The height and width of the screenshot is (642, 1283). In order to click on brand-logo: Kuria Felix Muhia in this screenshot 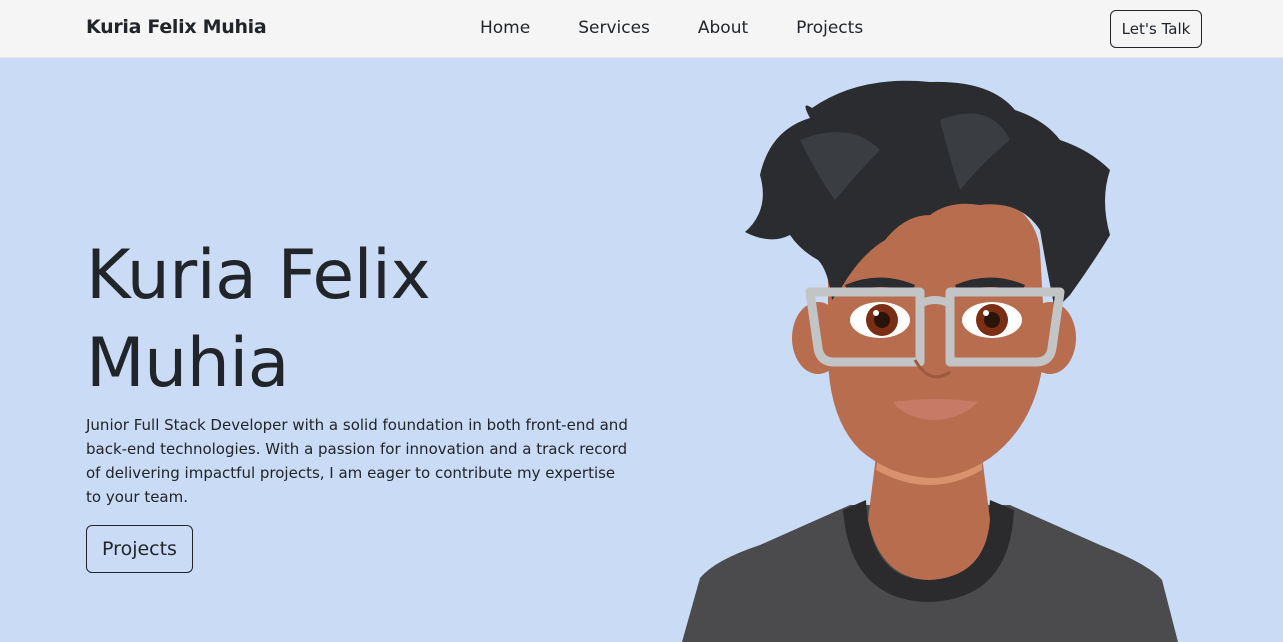, I will do `click(176, 27)`.